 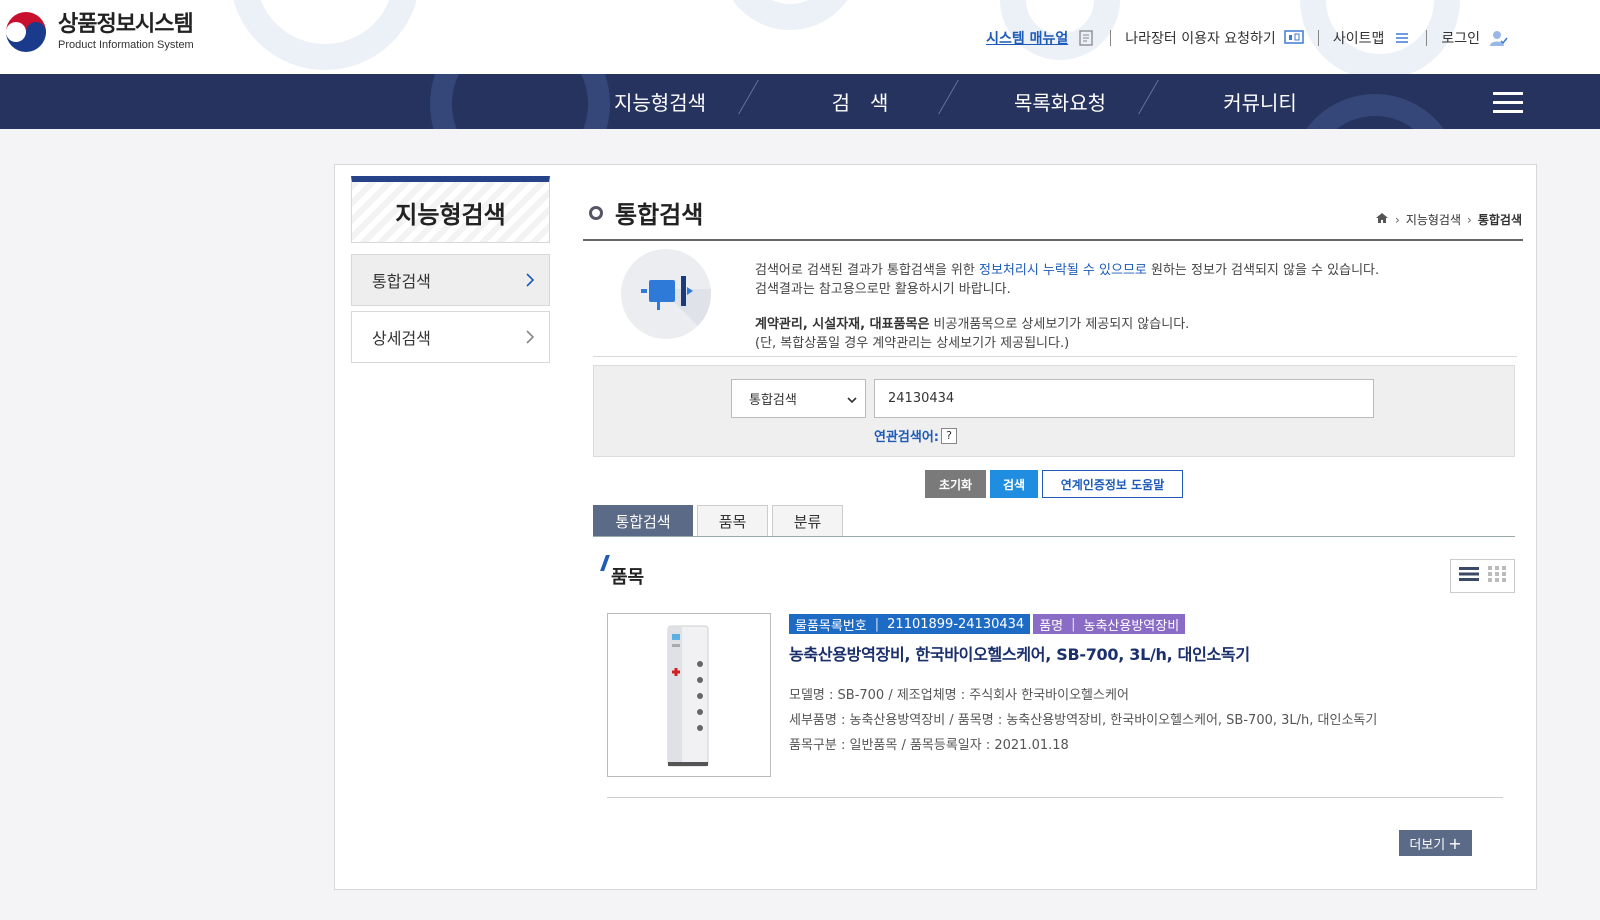 I want to click on lnb-item-label: 통합검색, so click(x=401, y=281).